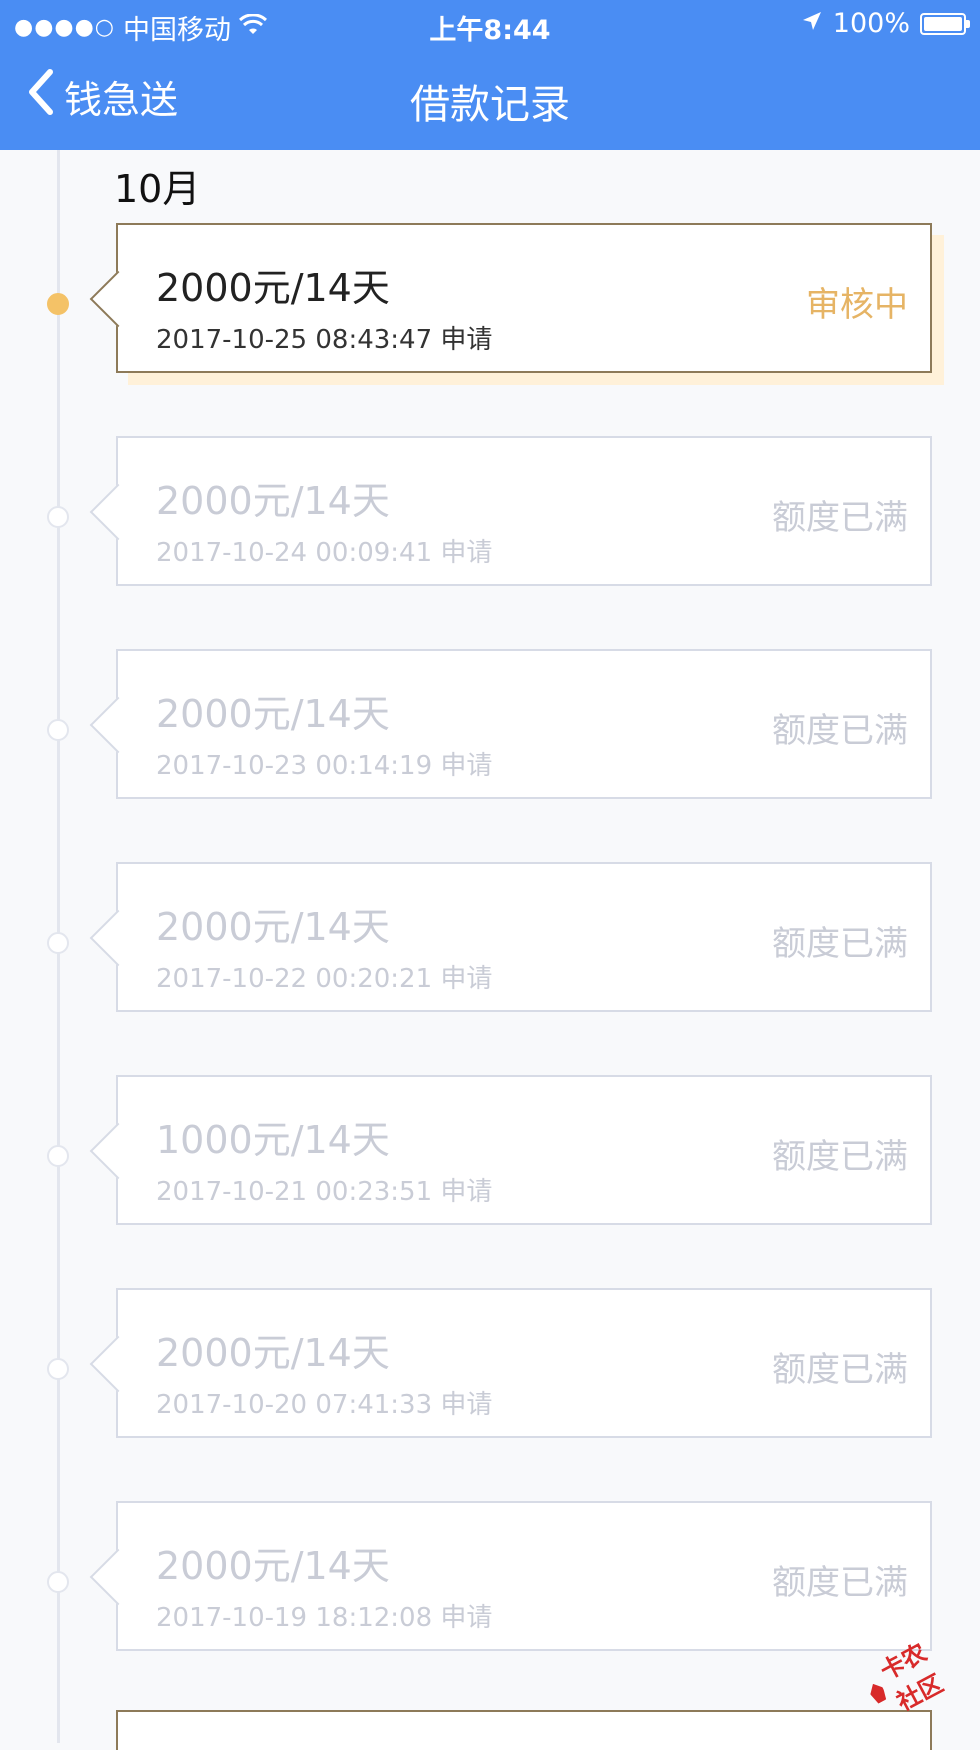 The image size is (980, 1750). I want to click on loan-record-card: 1000元/14天 2017-10-21 00:23:51 申请 额度已满, so click(510, 1150).